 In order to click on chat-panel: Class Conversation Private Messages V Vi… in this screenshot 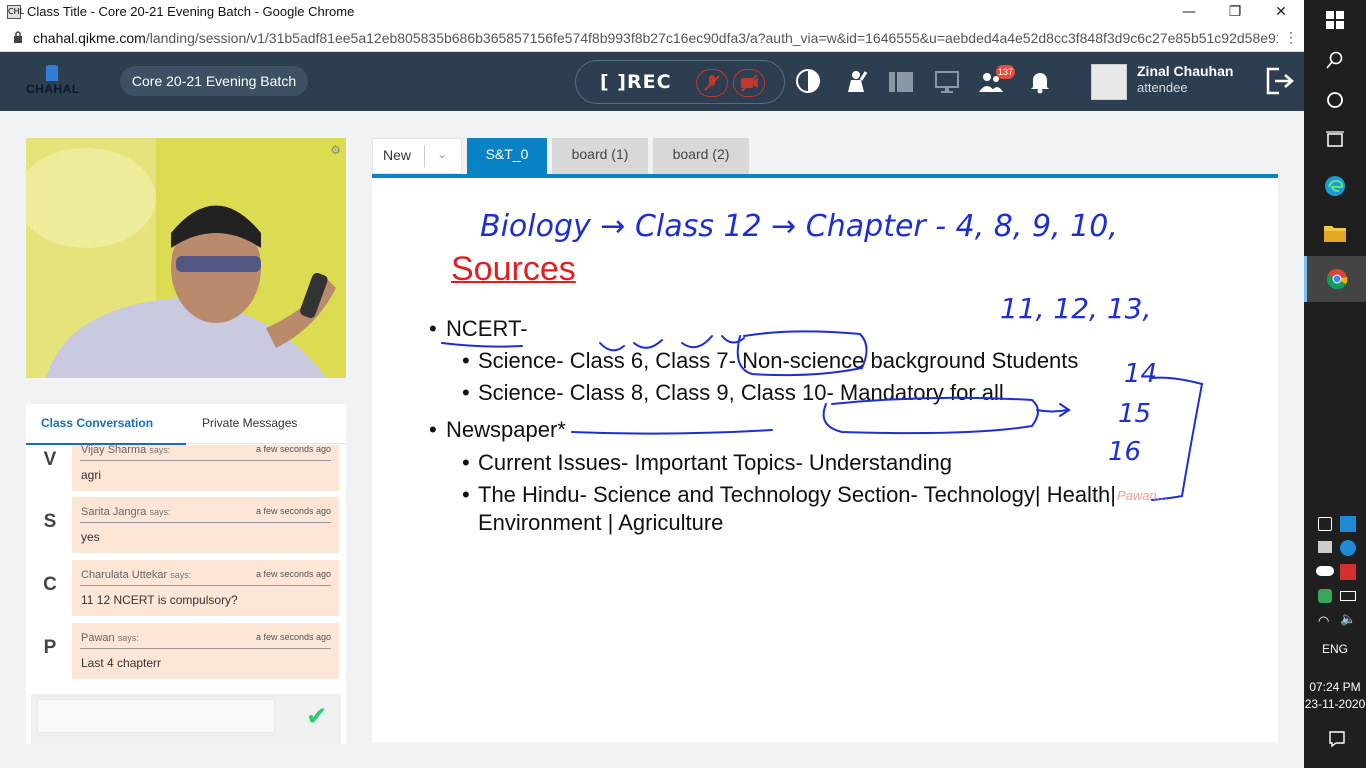, I will do `click(186, 574)`.